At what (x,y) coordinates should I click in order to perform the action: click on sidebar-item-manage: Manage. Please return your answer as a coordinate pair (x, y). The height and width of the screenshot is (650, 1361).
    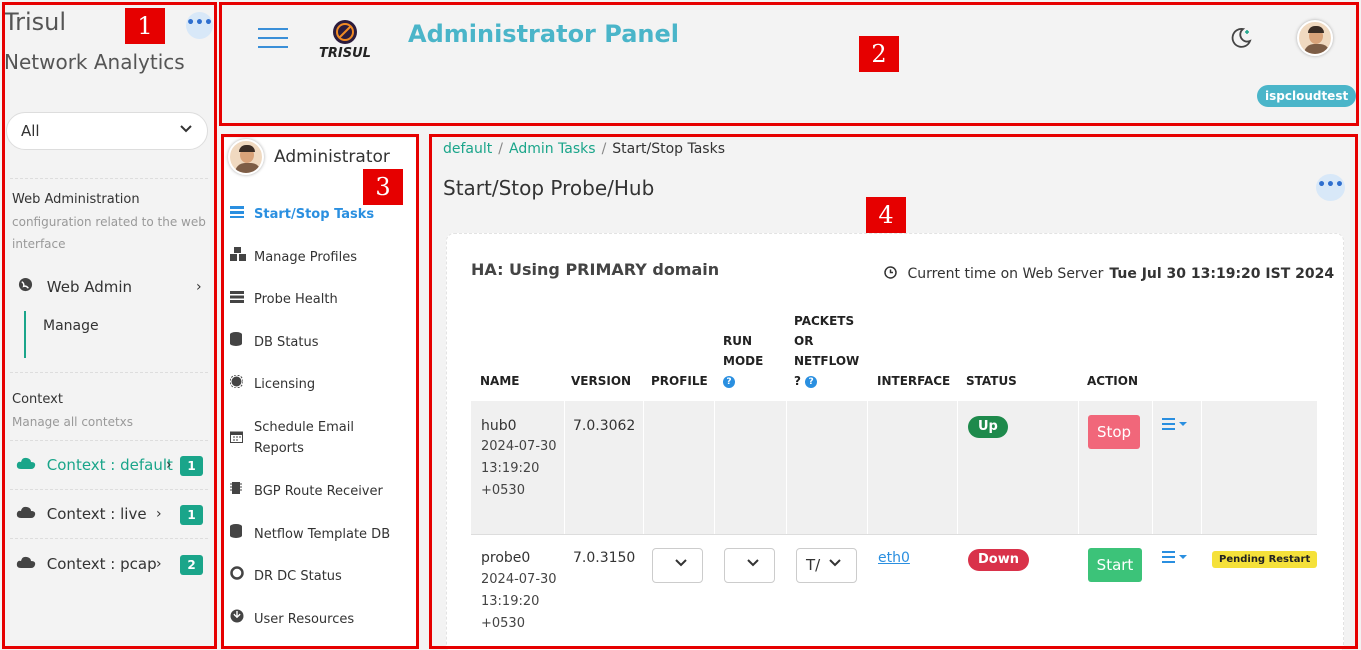
    Looking at the image, I should click on (71, 326).